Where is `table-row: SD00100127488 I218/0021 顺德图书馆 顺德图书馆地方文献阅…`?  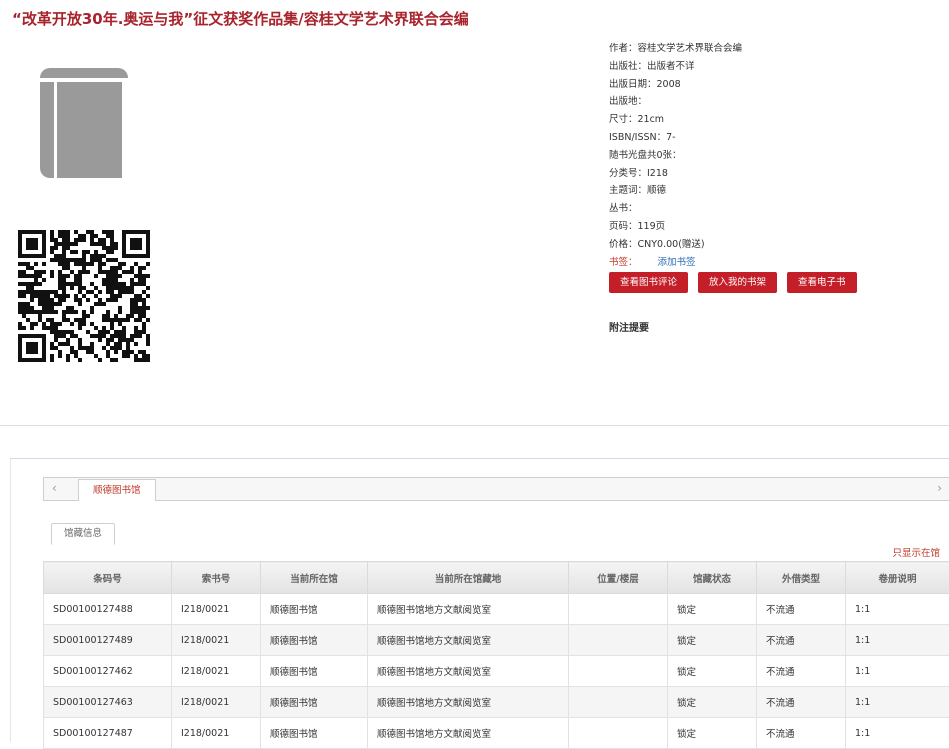
table-row: SD00100127488 I218/0021 顺德图书馆 顺德图书馆地方文献阅… is located at coordinates (496, 609).